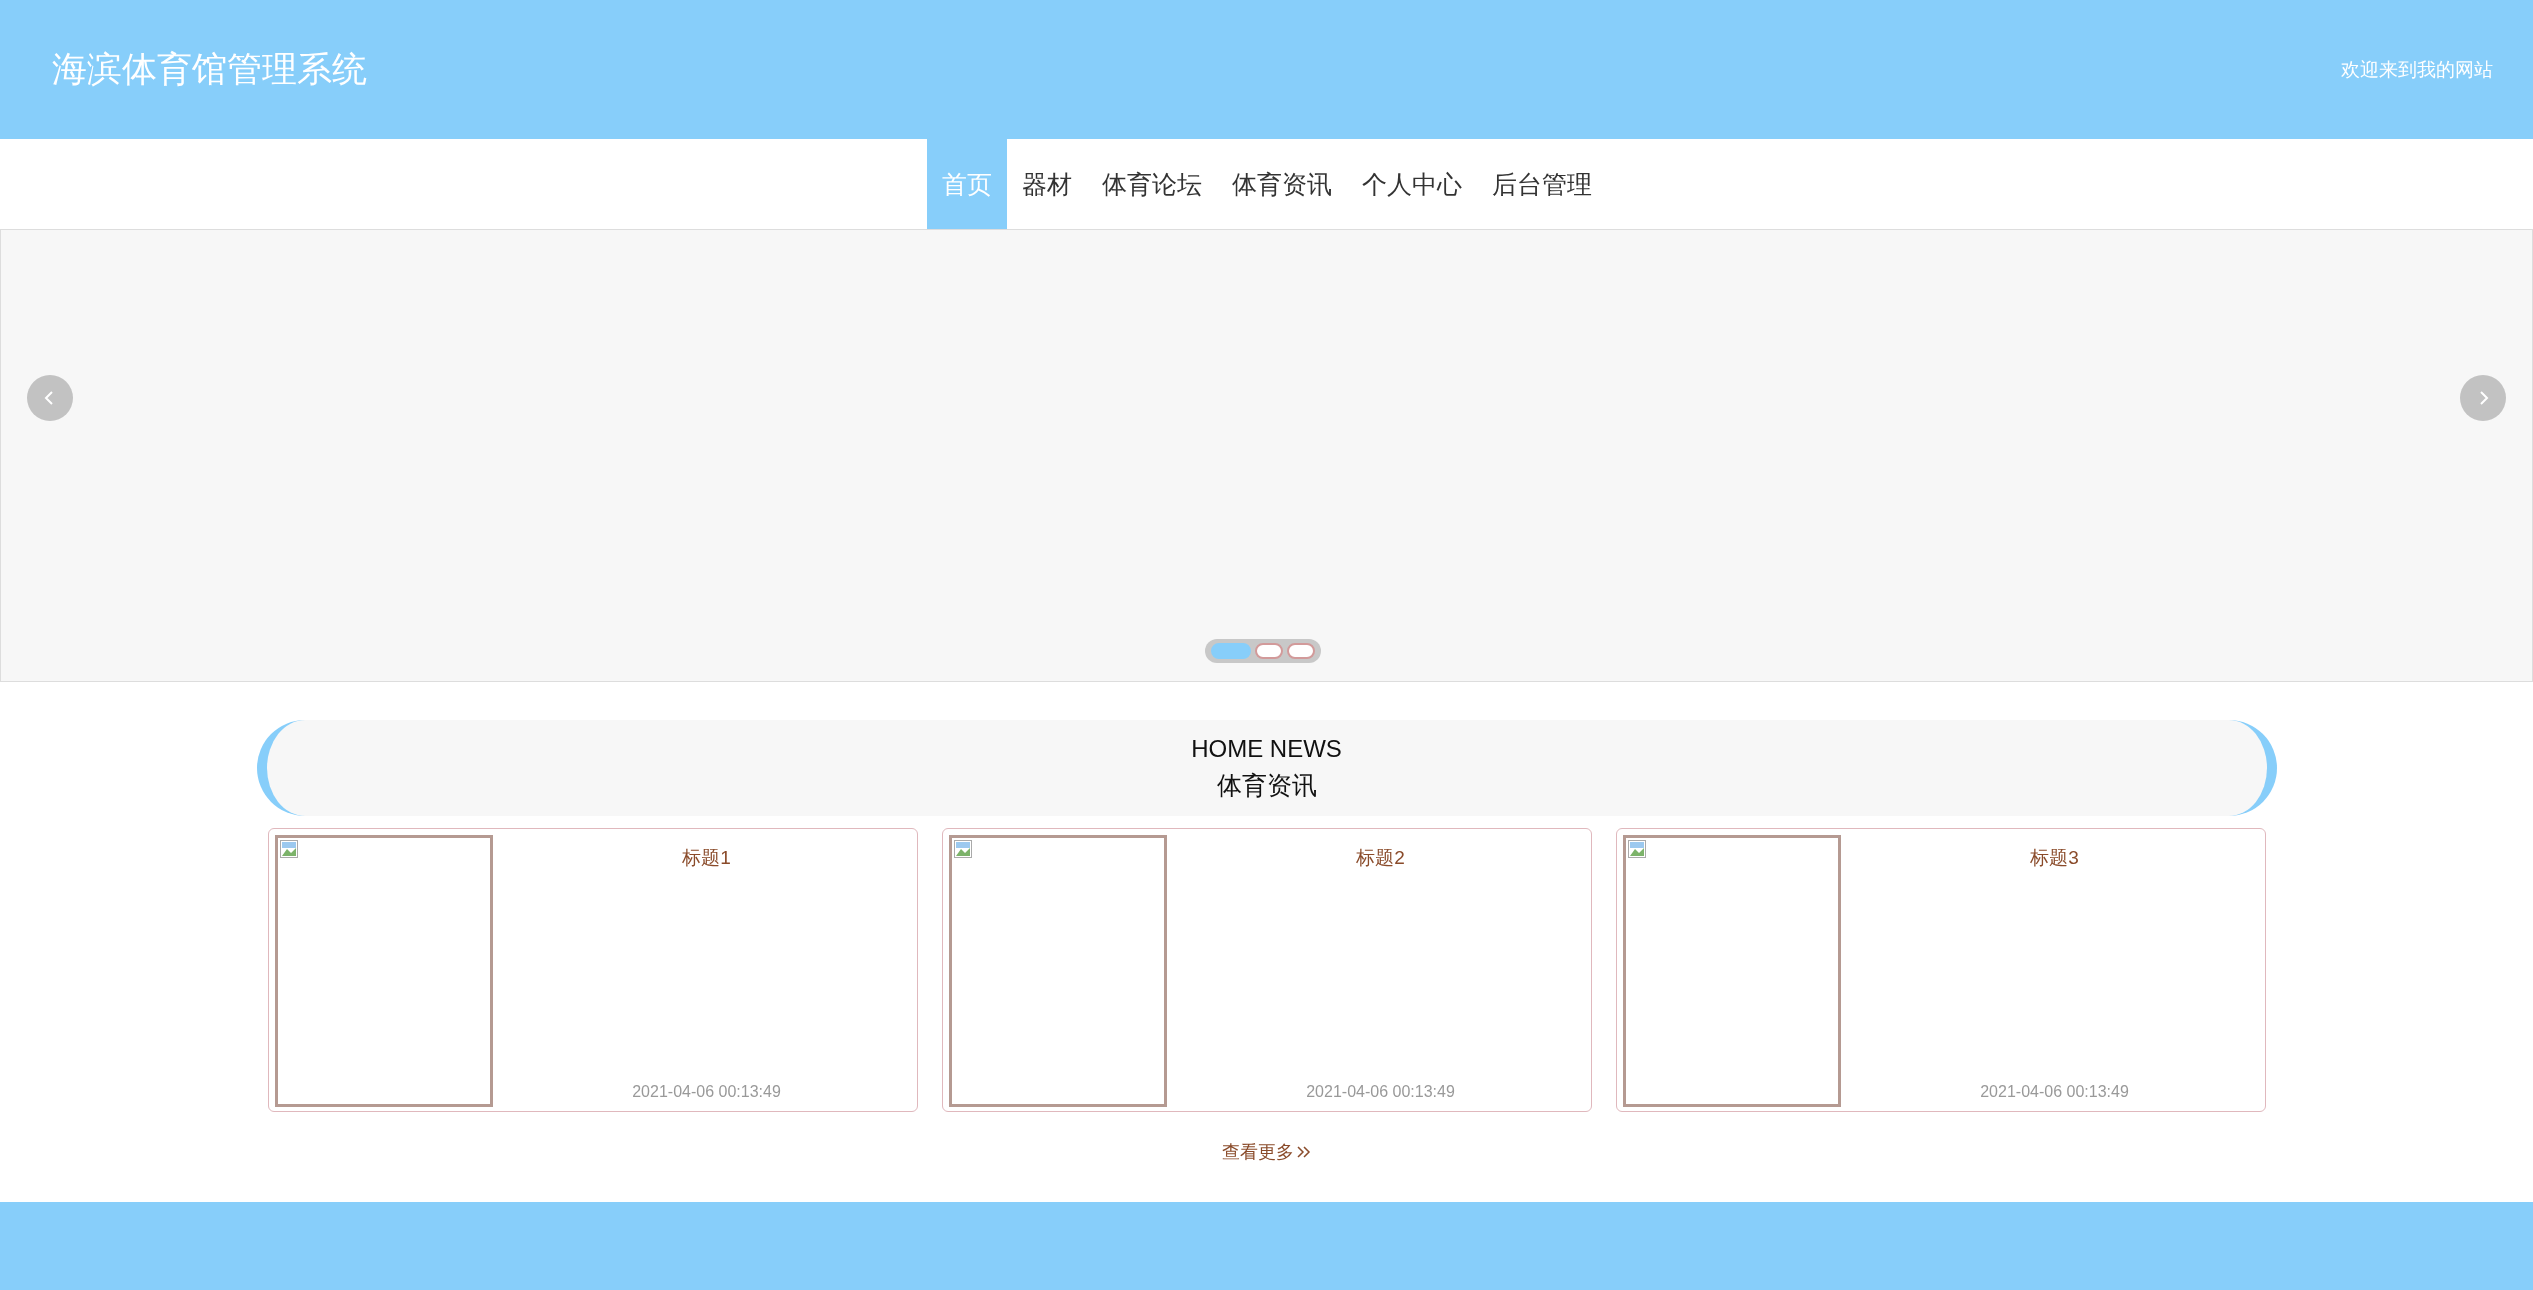 The image size is (2533, 1290). What do you see at coordinates (1281, 184) in the screenshot?
I see `nav-tab: 体育资讯` at bounding box center [1281, 184].